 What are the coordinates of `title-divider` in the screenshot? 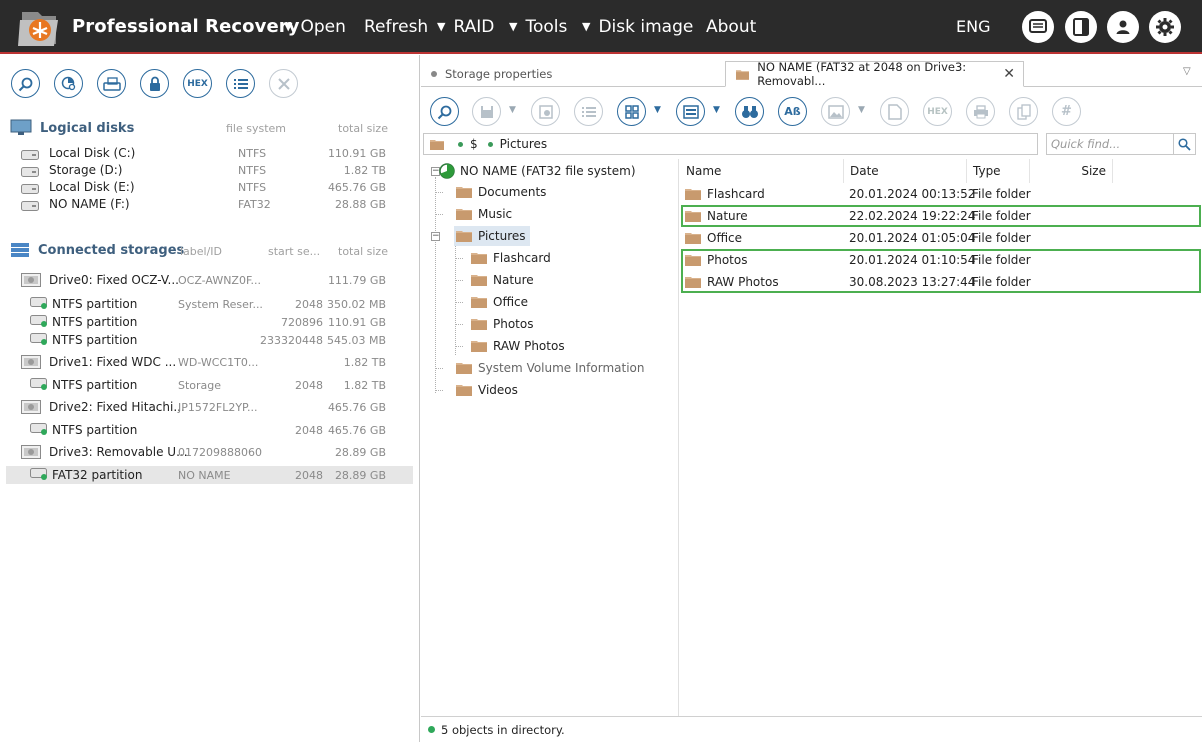 It's located at (601, 53).